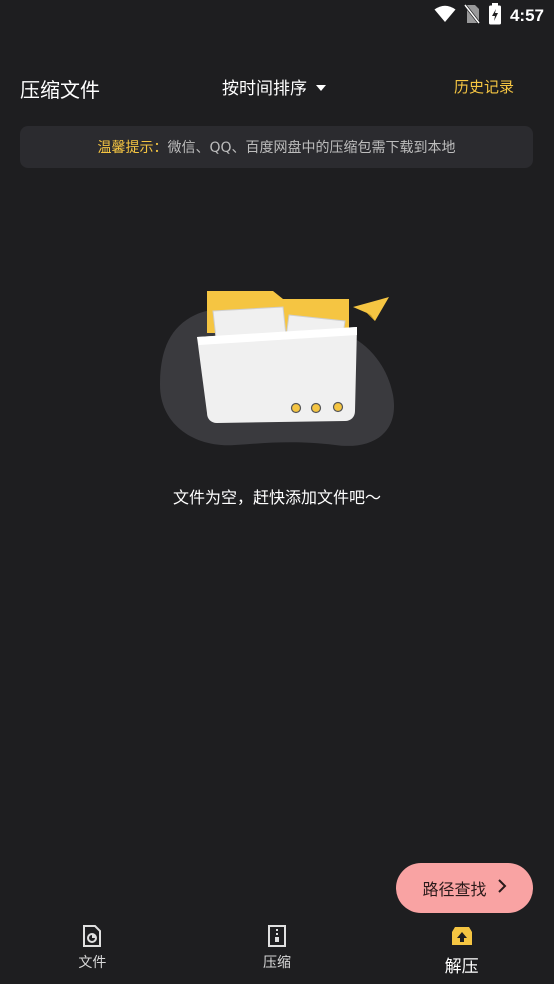  What do you see at coordinates (311, 148) in the screenshot?
I see `tip-text: 微信、QQ、百度网盘中的压缩包需下载到本地` at bounding box center [311, 148].